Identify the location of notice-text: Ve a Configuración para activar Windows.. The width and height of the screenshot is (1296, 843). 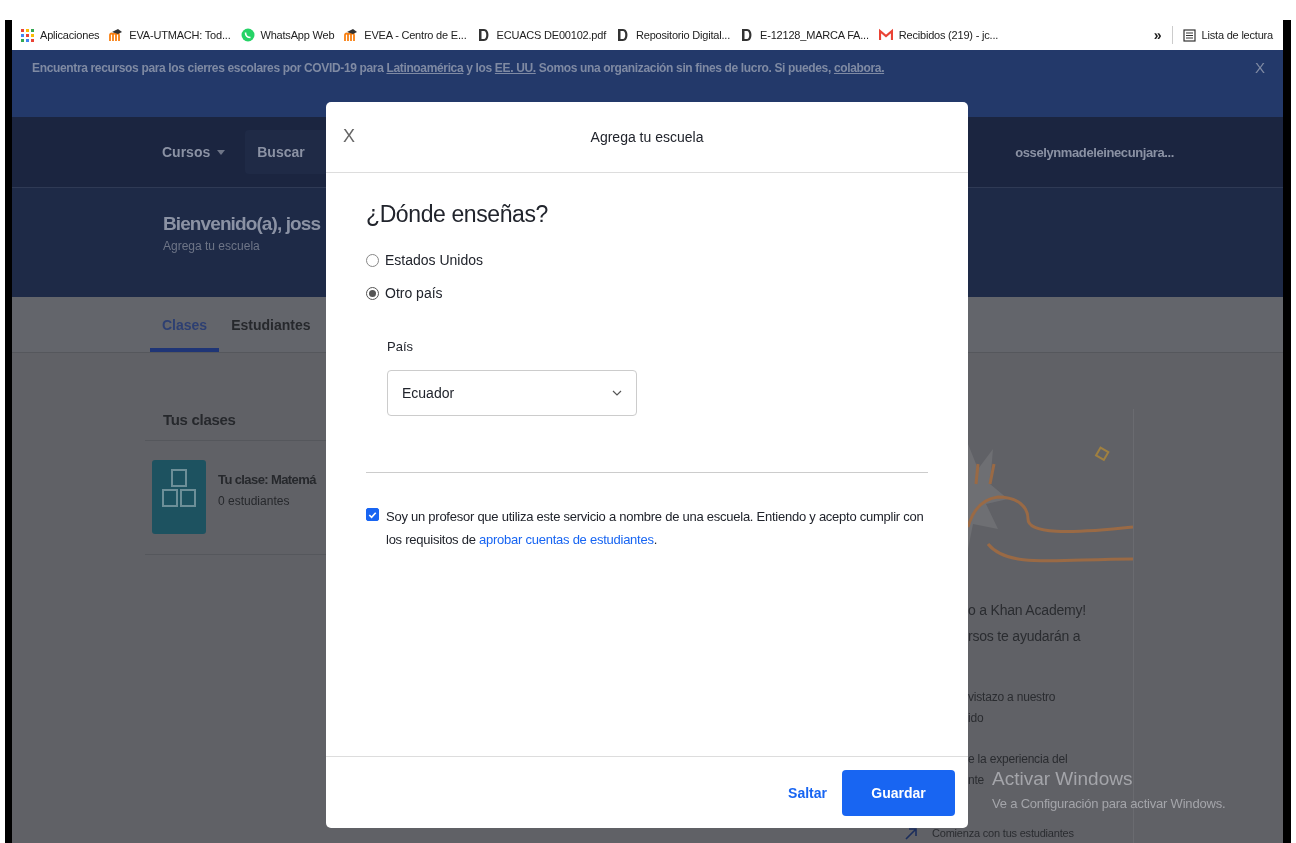
(1109, 803).